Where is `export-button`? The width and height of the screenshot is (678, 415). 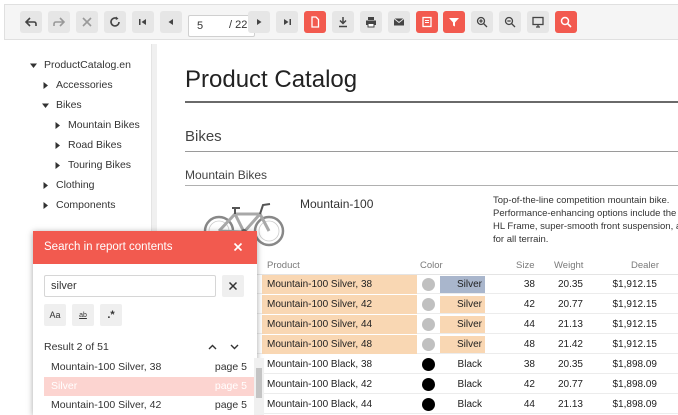 export-button is located at coordinates (343, 22).